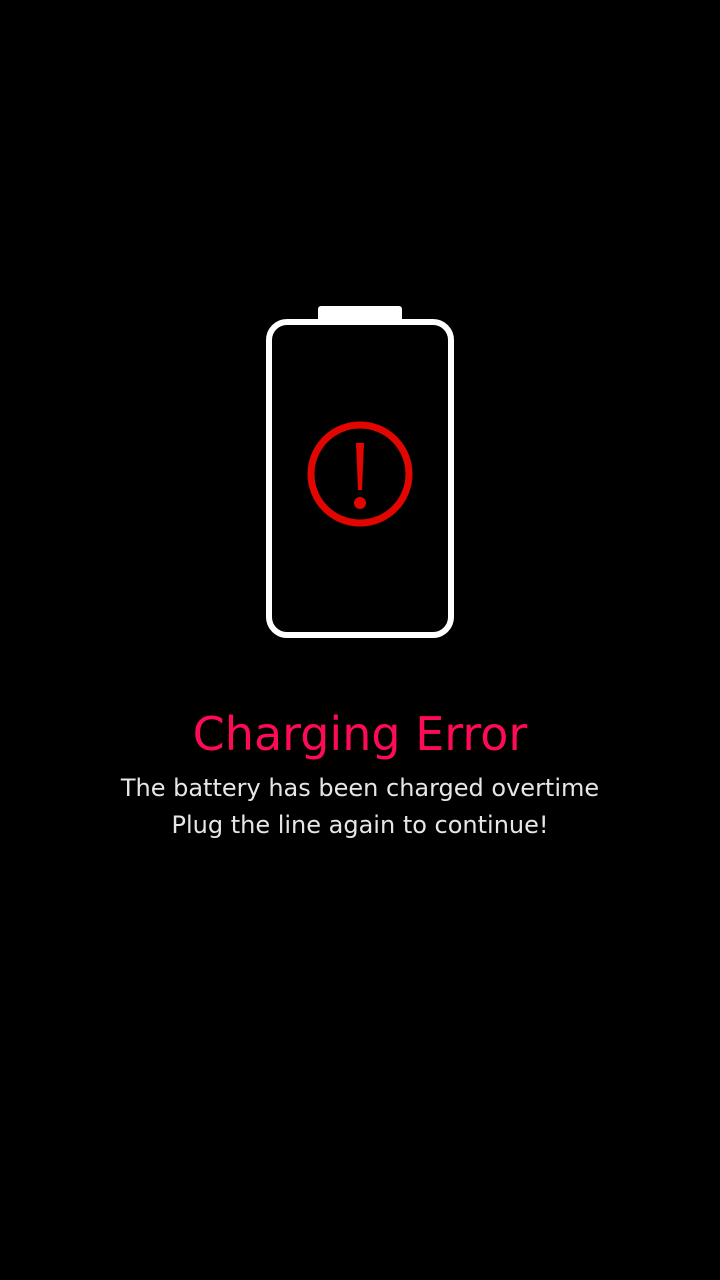  Describe the element at coordinates (360, 825) in the screenshot. I see `message-line-2: Plug the line again to continue!` at that location.